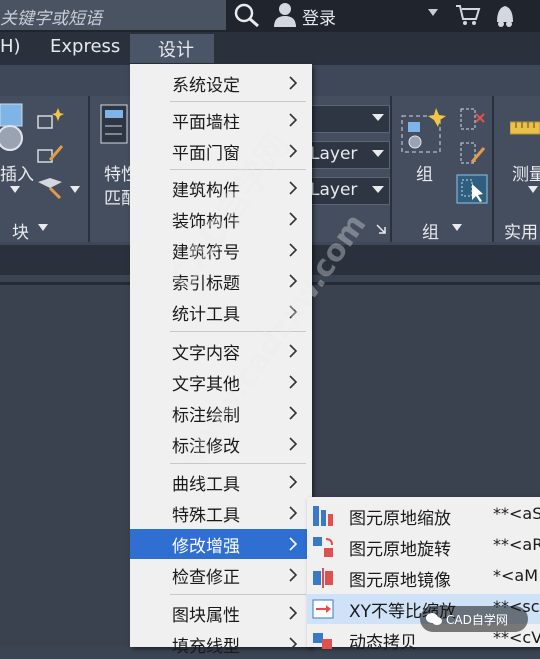 This screenshot has height=659, width=540. What do you see at coordinates (505, 15) in the screenshot?
I see `help-icon` at bounding box center [505, 15].